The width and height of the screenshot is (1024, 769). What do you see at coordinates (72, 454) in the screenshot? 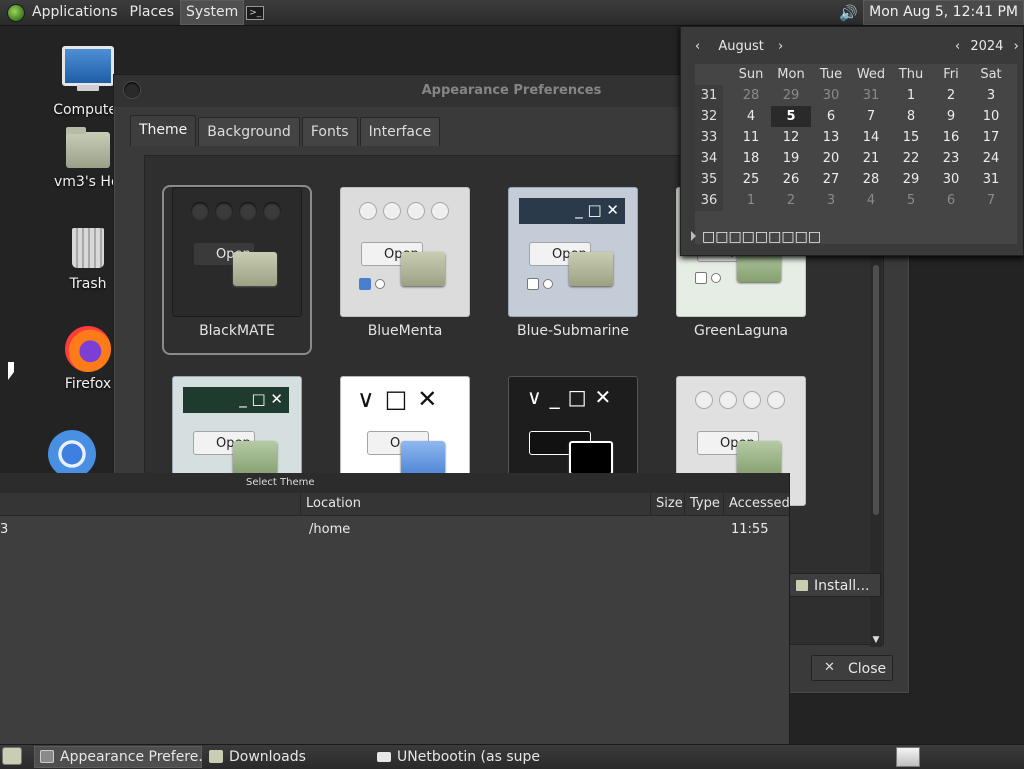
I see `desktop-icon-chromium` at bounding box center [72, 454].